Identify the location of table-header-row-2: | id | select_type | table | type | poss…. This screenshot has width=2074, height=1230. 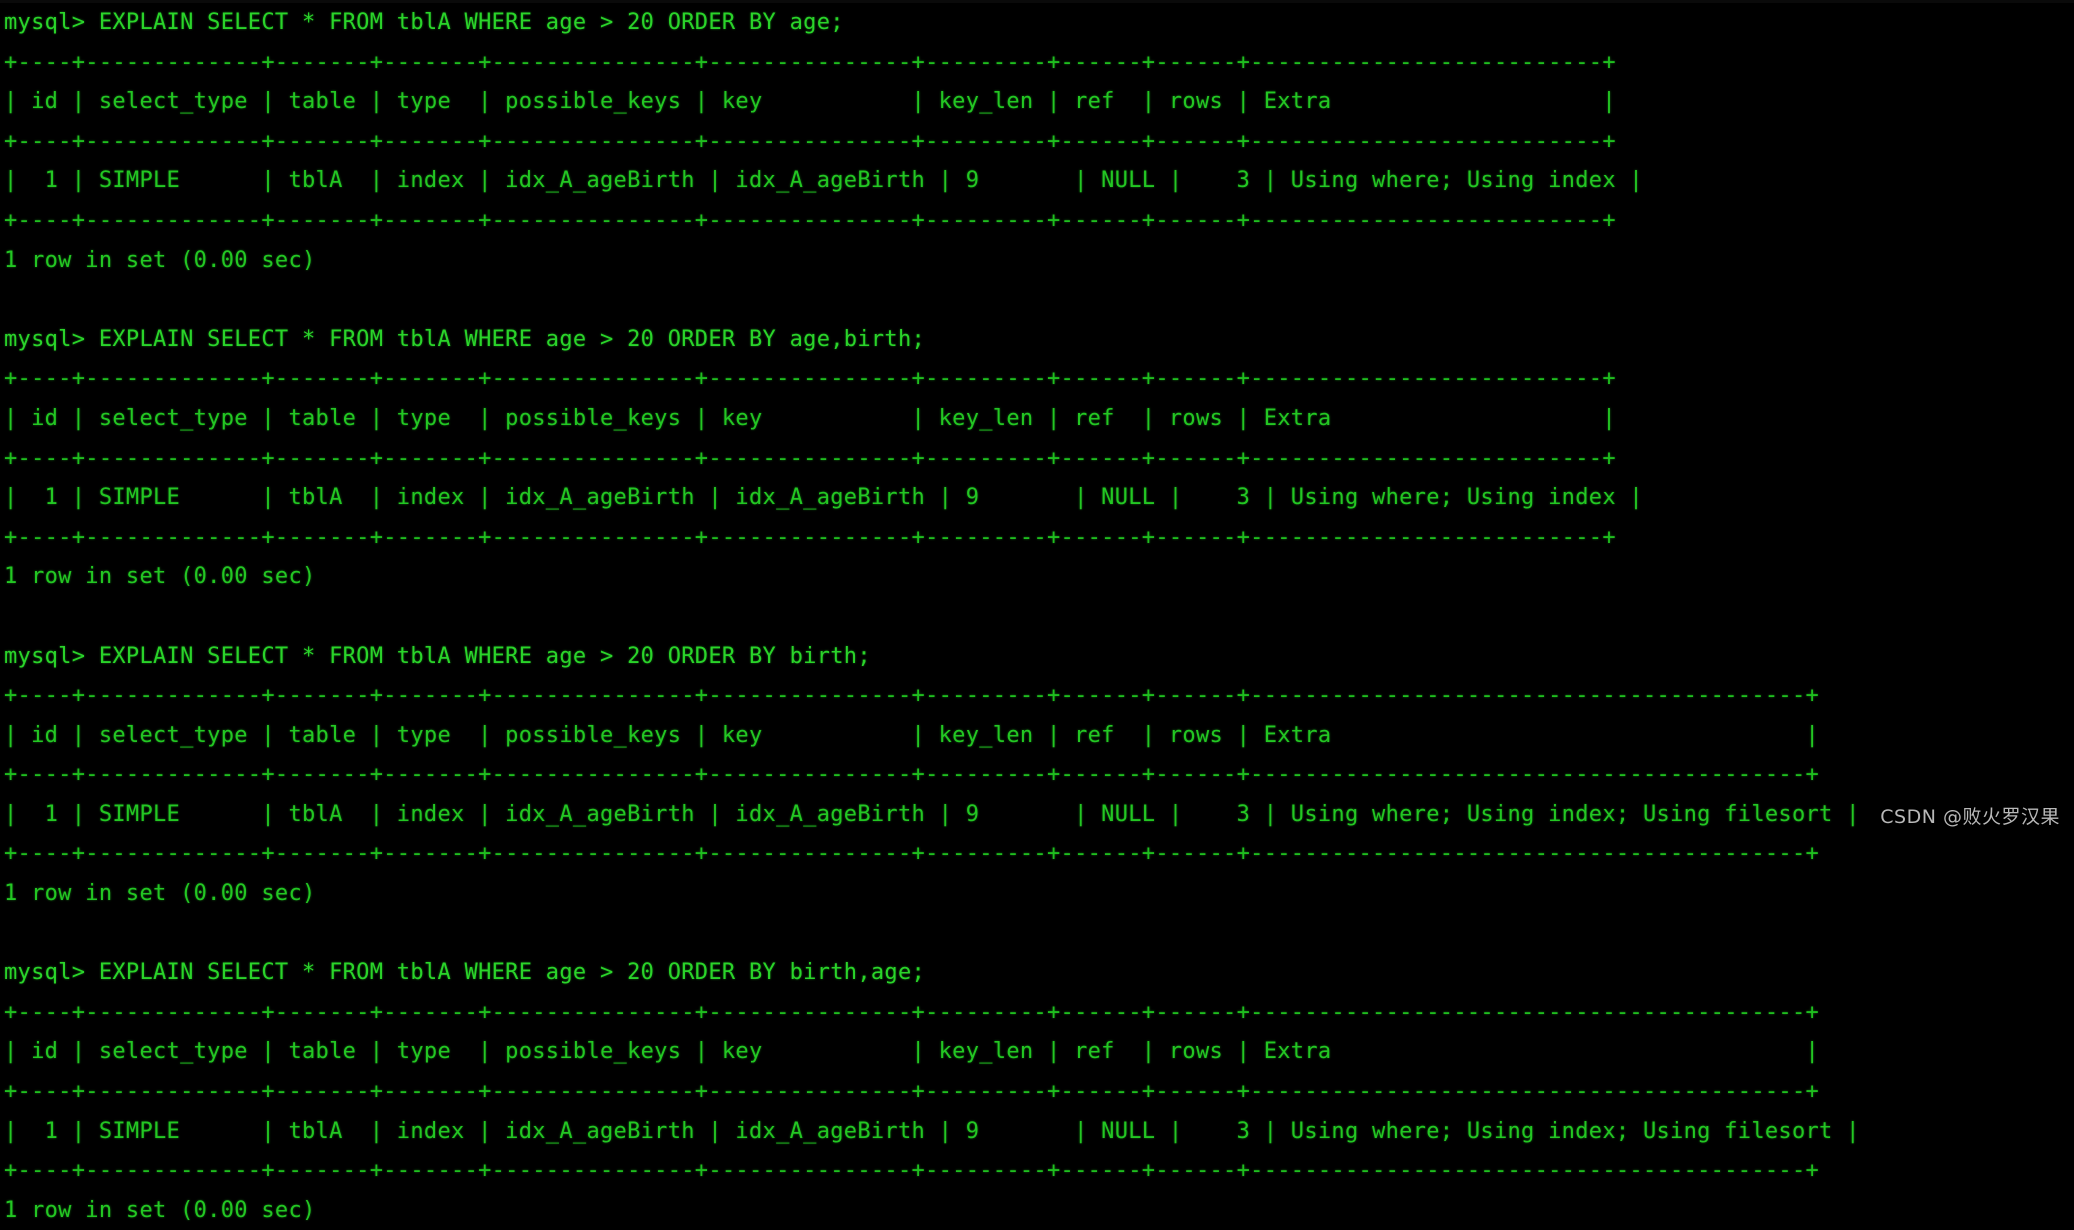
(810, 418).